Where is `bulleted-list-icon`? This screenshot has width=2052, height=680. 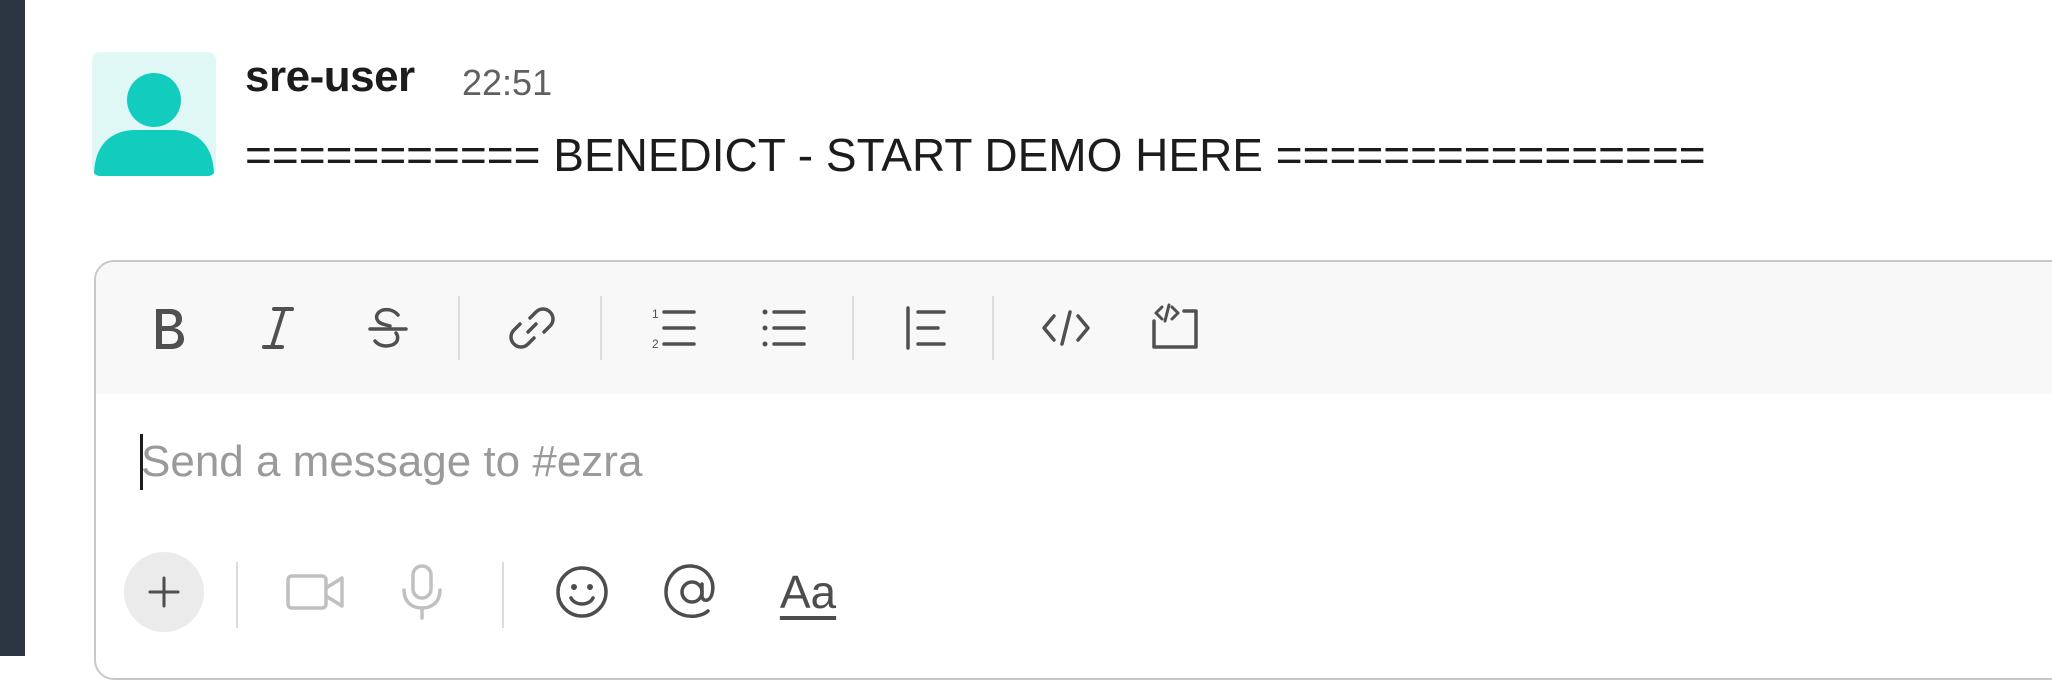 bulleted-list-icon is located at coordinates (784, 328).